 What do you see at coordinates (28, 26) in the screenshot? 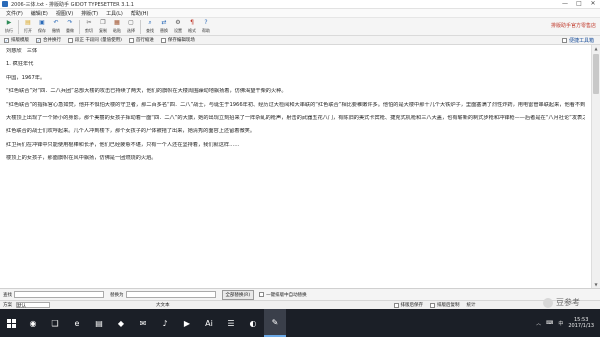
I see `toolbar-button-open: ▤ 打开` at bounding box center [28, 26].